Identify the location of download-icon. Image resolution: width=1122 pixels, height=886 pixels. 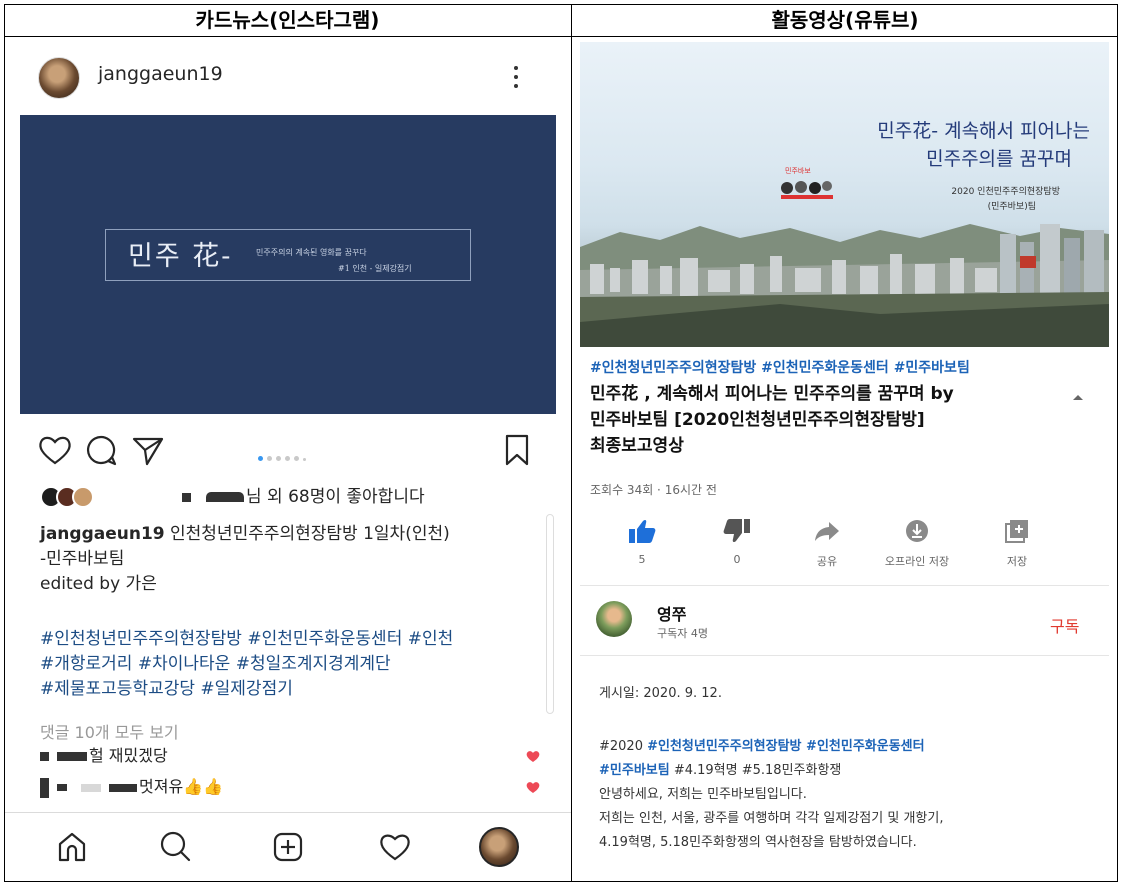
(917, 531).